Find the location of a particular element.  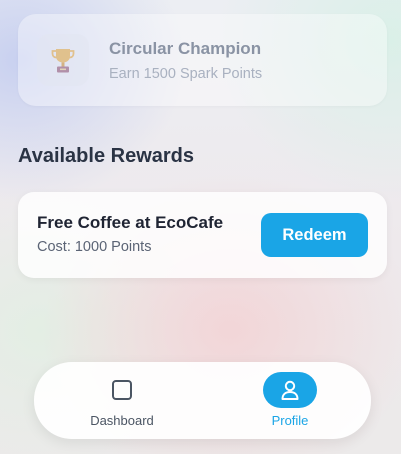

nav-label-profile: Profile is located at coordinates (290, 420).